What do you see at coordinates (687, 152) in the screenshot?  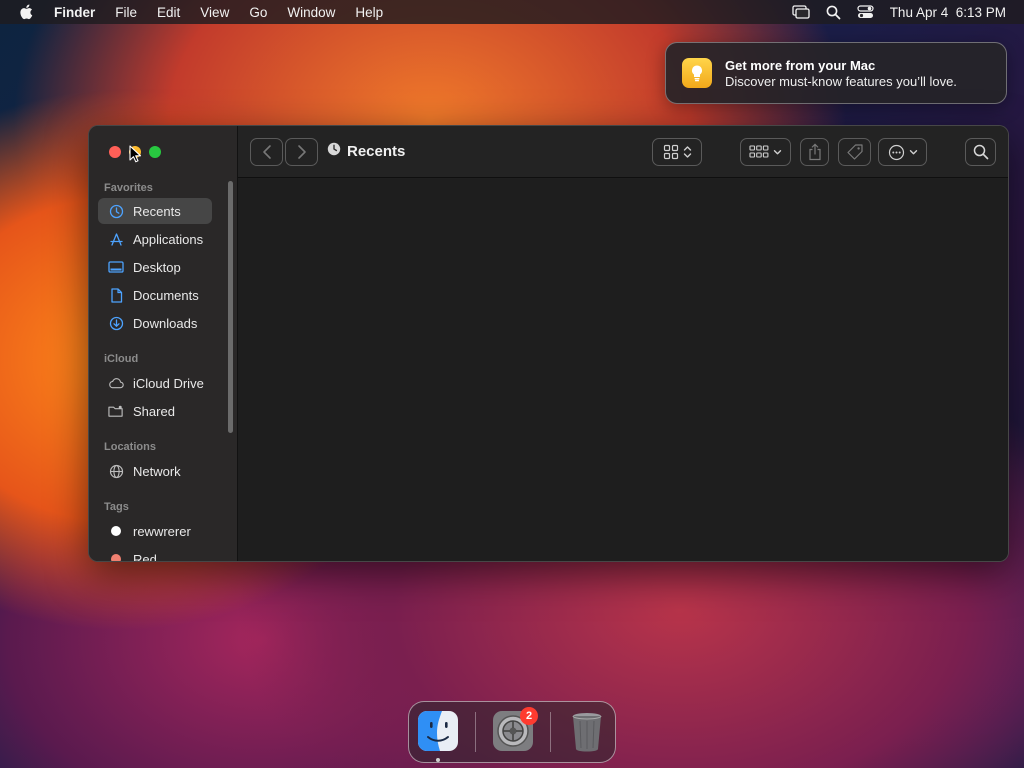 I see `chevron-updown-icon` at bounding box center [687, 152].